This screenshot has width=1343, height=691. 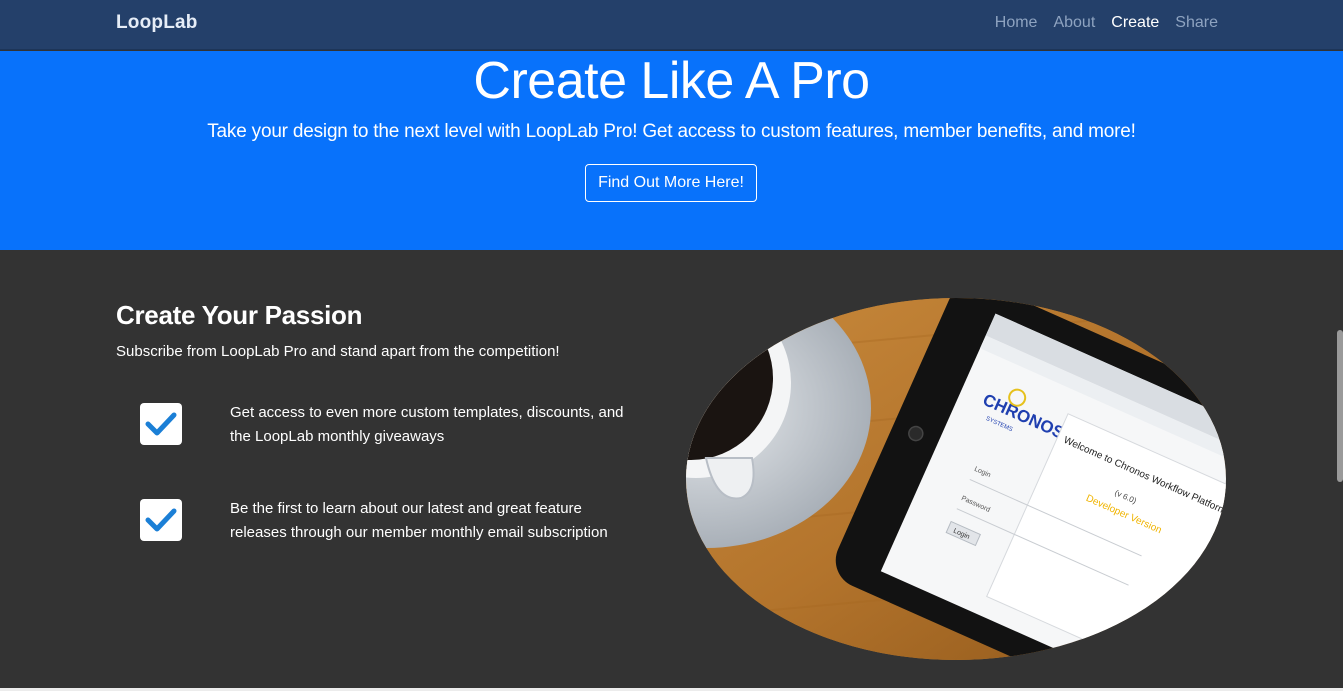 I want to click on nav-link-home: Home, so click(x=1016, y=23).